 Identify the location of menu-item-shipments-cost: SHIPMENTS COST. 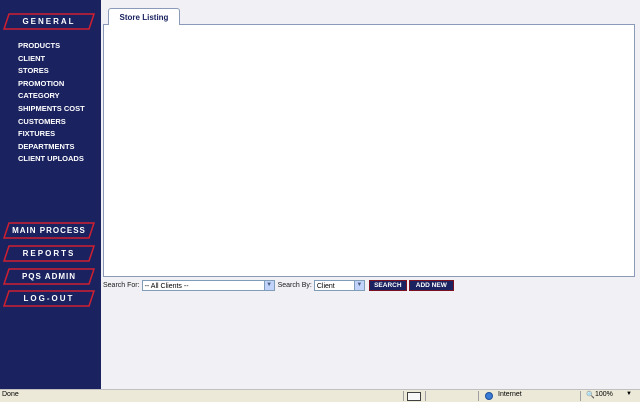
(51, 109).